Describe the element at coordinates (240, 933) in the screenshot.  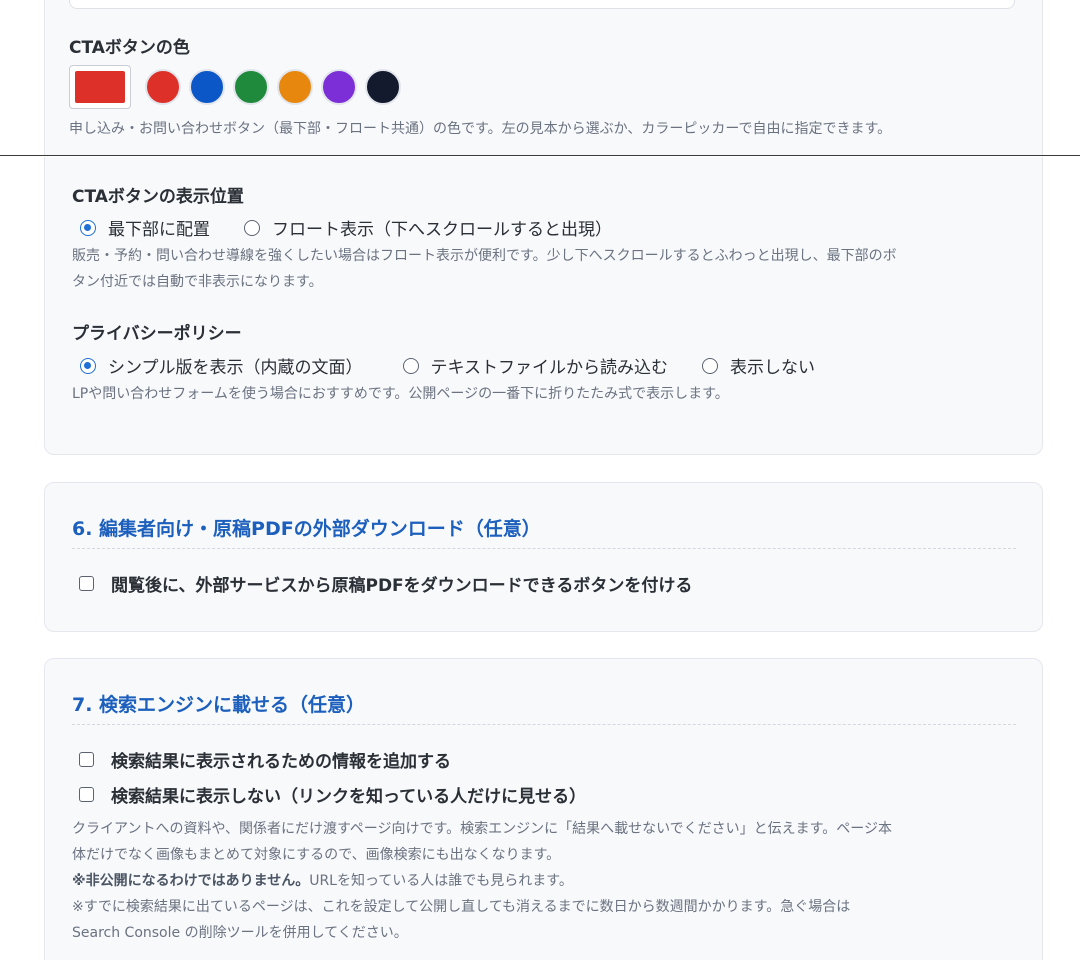
I see `help-line: Search Console の削除ツールを併用してください。` at that location.